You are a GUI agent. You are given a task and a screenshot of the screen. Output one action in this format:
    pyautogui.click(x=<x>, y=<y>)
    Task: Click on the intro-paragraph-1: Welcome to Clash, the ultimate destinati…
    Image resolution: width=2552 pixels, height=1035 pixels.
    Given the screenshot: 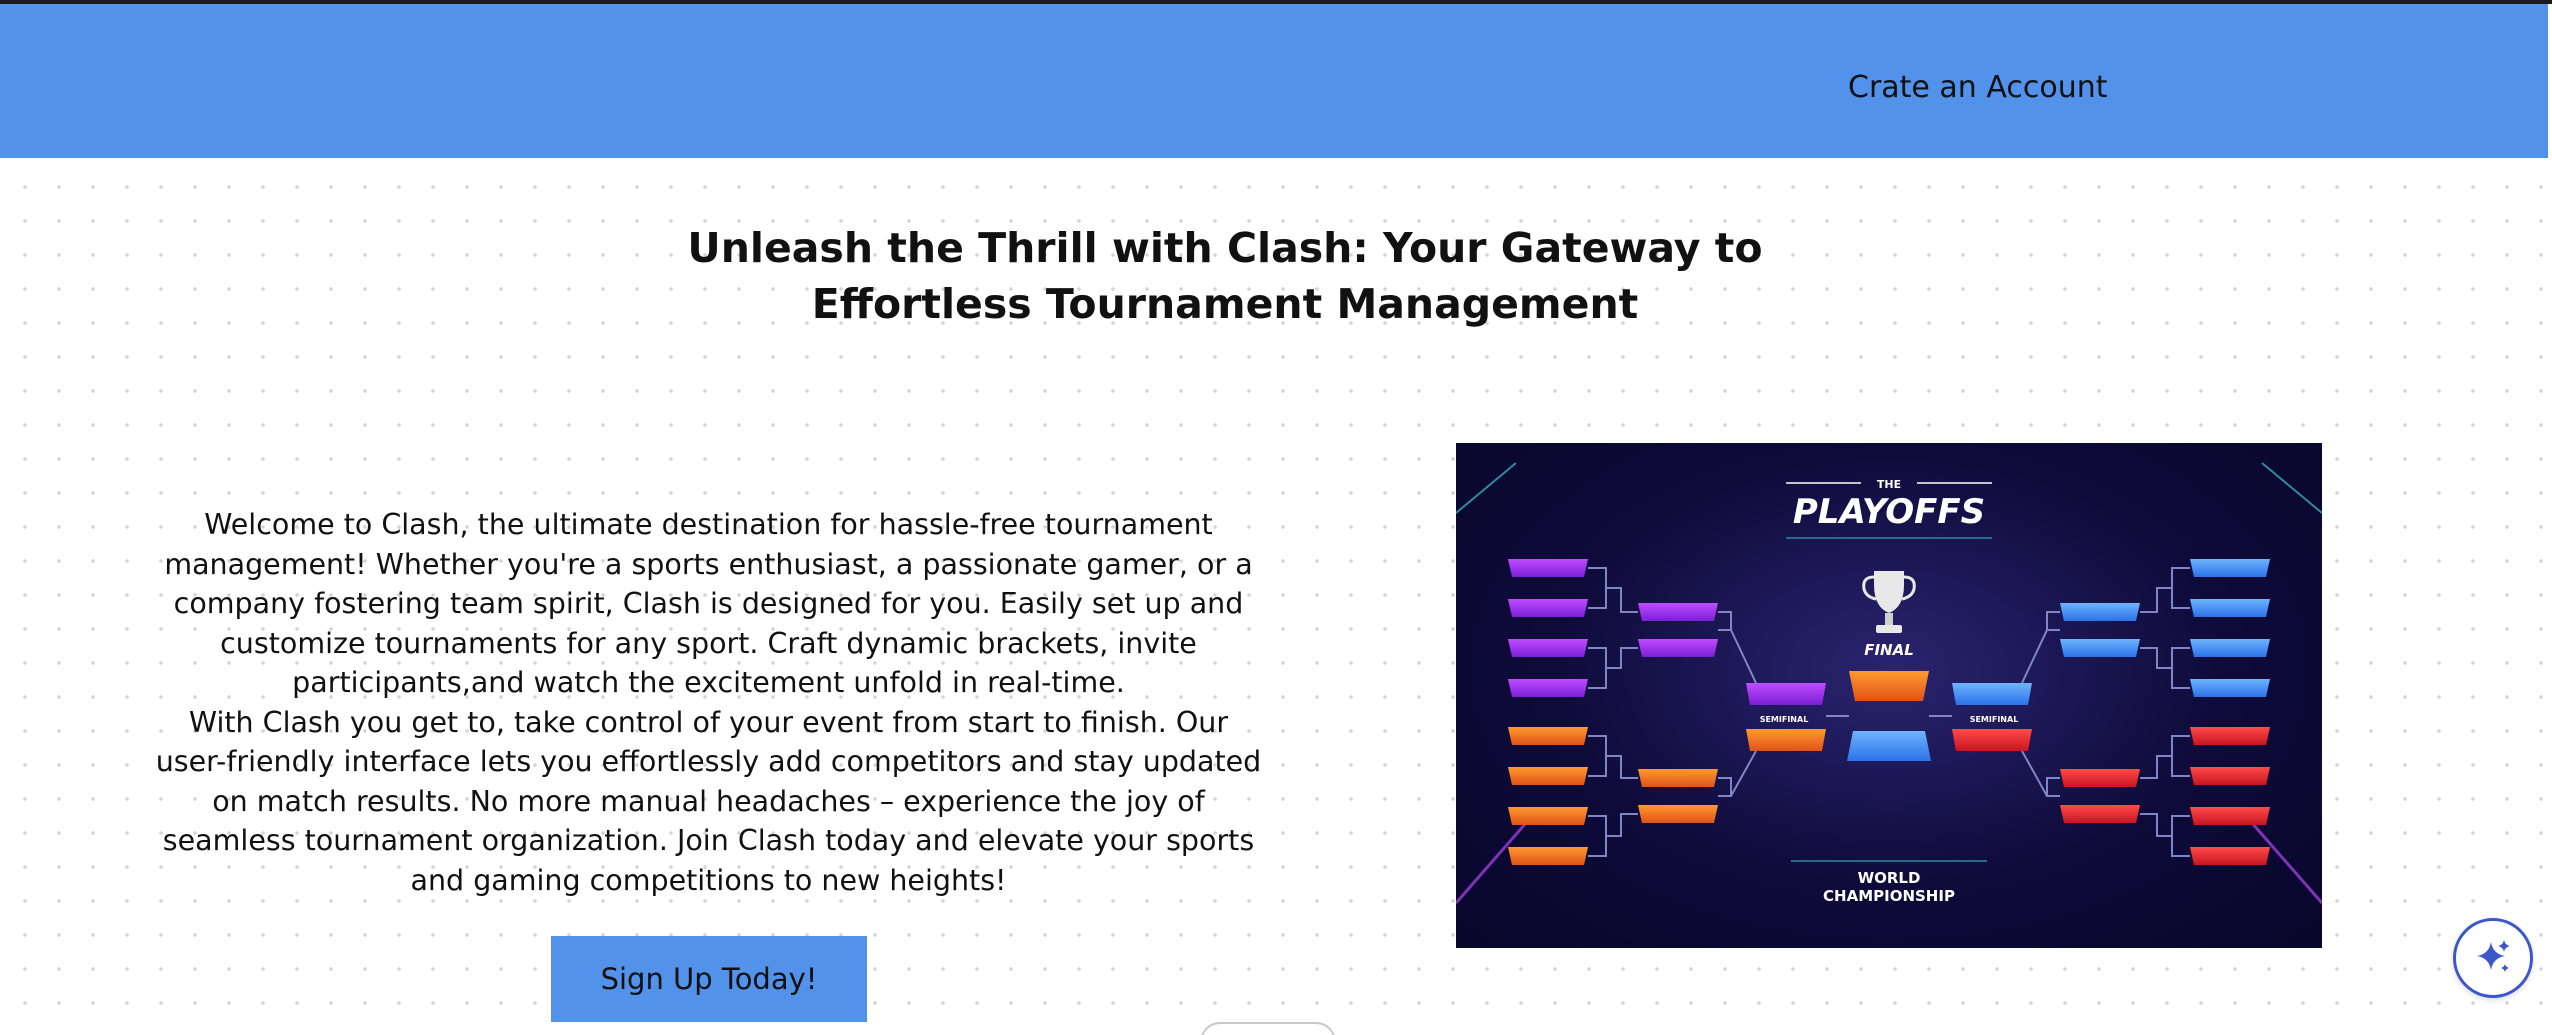 What is the action you would take?
    pyautogui.click(x=708, y=603)
    